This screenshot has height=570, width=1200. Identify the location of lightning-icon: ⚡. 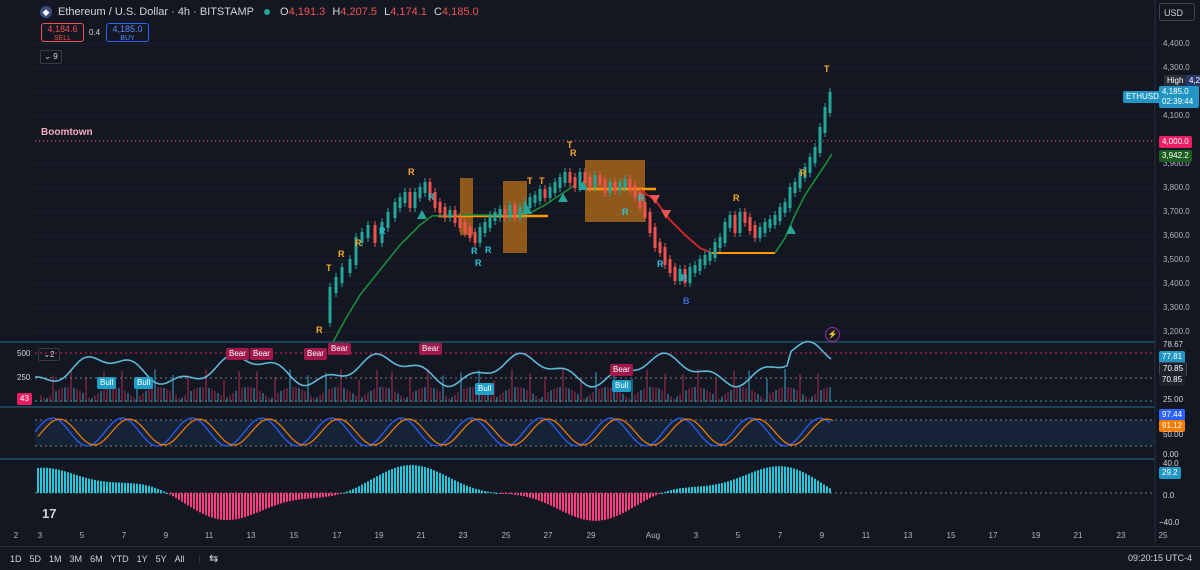
(832, 334).